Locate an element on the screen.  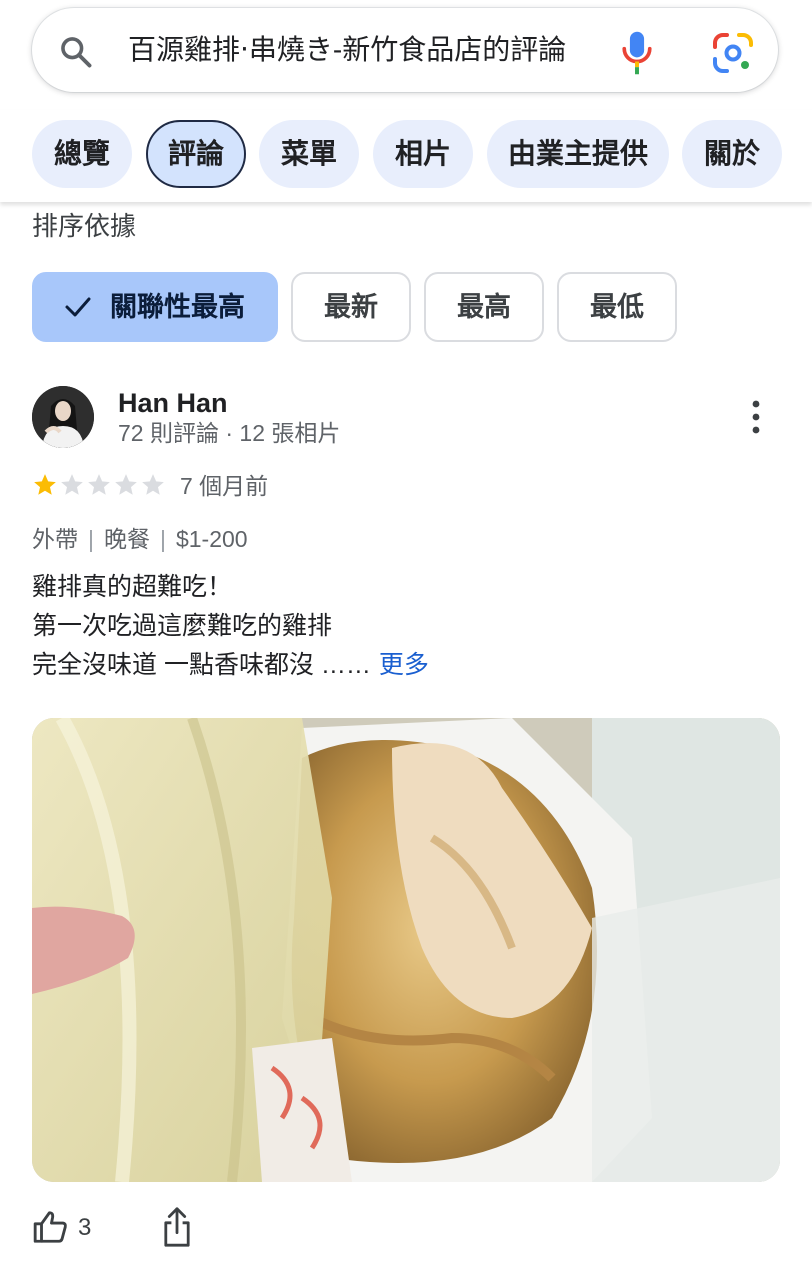
reviewer-meta: 72 則評論 · 12 張相片 is located at coordinates (229, 433).